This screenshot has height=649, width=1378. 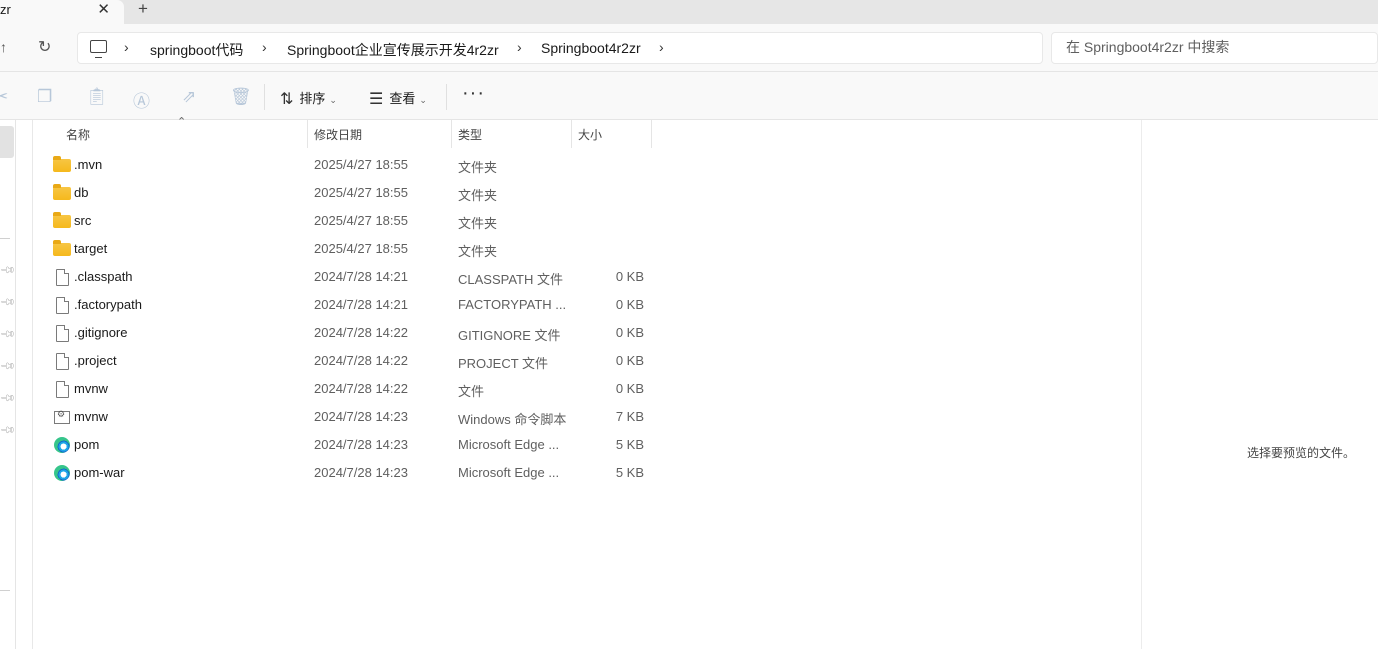 What do you see at coordinates (503, 363) in the screenshot?
I see `file-type: PROJECT 文件` at bounding box center [503, 363].